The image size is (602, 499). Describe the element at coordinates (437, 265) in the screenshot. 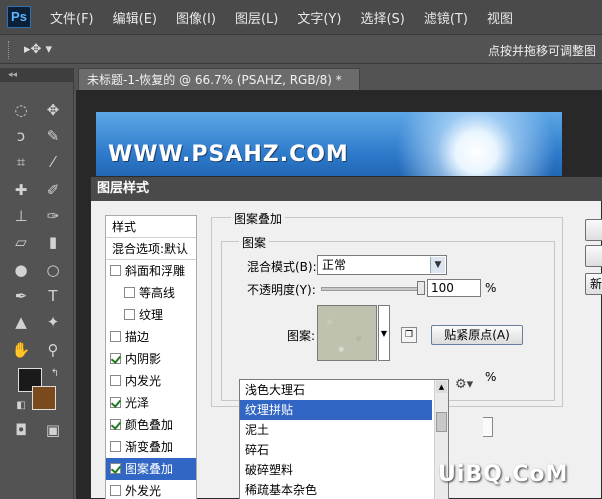

I see `chevron-down-icon: ▼` at that location.